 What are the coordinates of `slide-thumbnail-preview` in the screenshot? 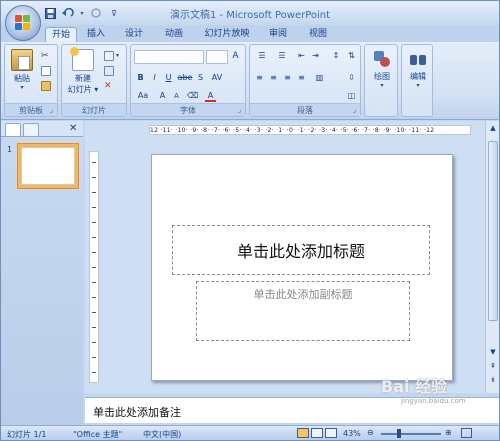 It's located at (48, 166).